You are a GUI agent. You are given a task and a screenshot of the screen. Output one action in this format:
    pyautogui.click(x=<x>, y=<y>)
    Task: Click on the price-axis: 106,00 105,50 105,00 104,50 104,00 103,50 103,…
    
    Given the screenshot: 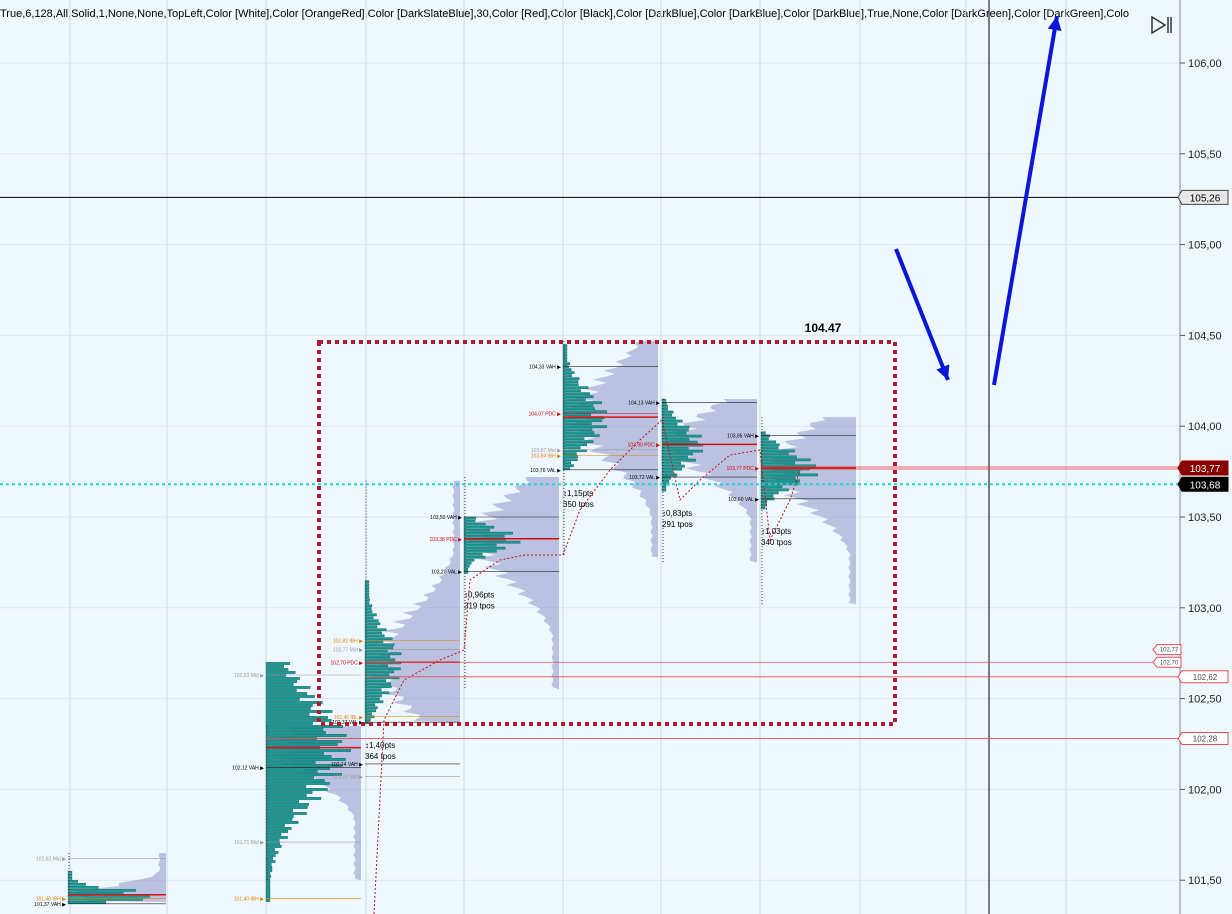 What is the action you would take?
    pyautogui.click(x=1192, y=457)
    